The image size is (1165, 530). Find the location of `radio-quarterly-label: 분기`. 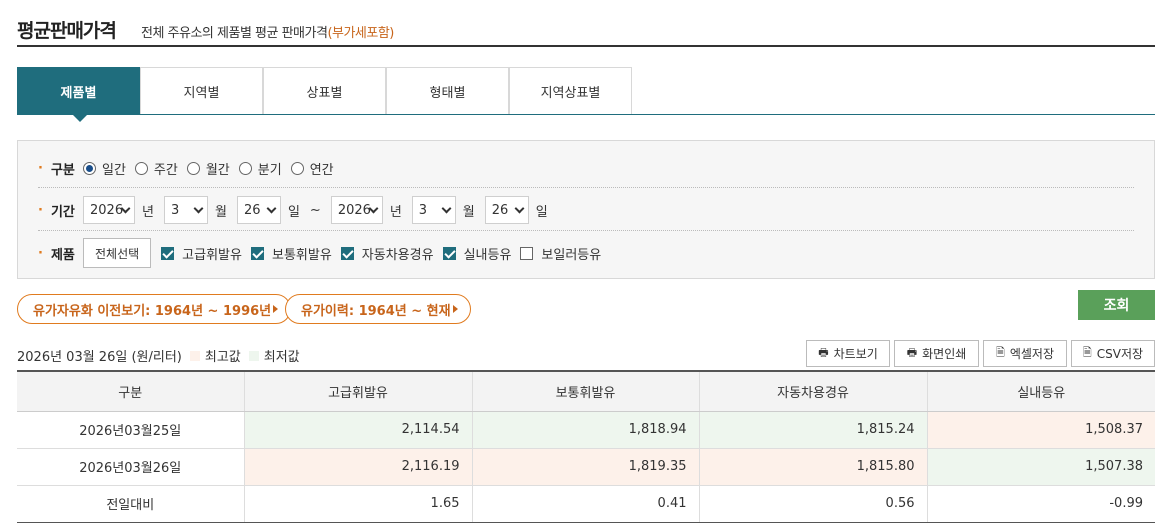

radio-quarterly-label: 분기 is located at coordinates (269, 170).